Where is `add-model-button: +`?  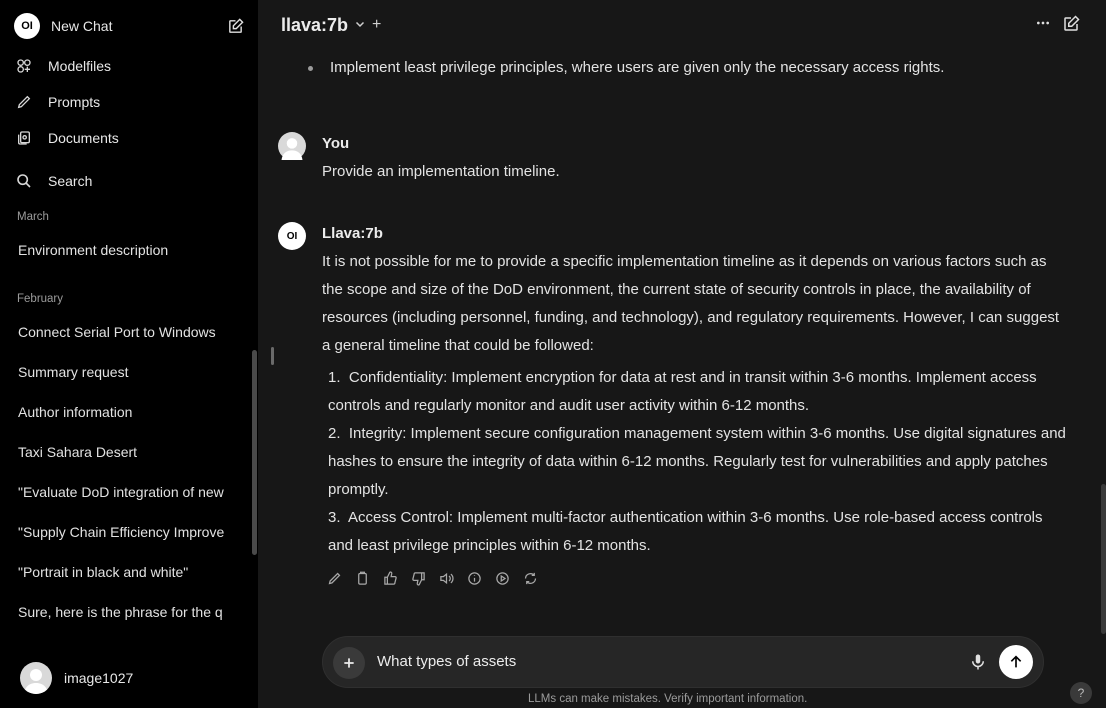
add-model-button: + is located at coordinates (376, 25).